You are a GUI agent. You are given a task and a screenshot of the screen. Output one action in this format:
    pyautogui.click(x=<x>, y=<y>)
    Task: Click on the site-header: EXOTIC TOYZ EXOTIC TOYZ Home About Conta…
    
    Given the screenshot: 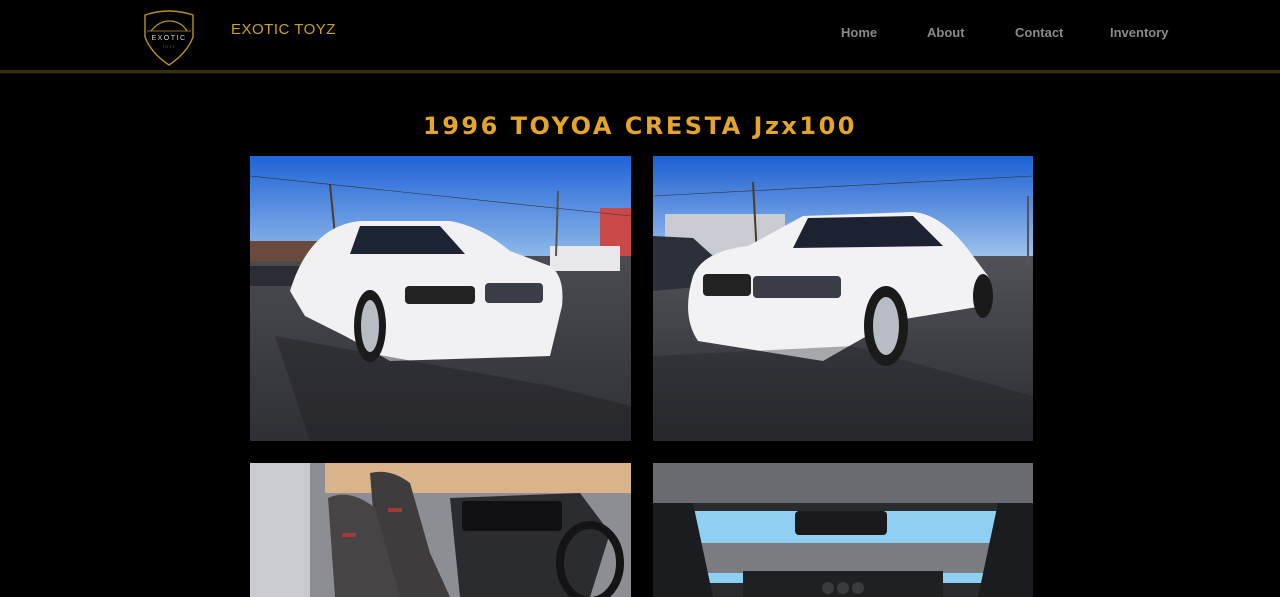 What is the action you would take?
    pyautogui.click(x=640, y=36)
    